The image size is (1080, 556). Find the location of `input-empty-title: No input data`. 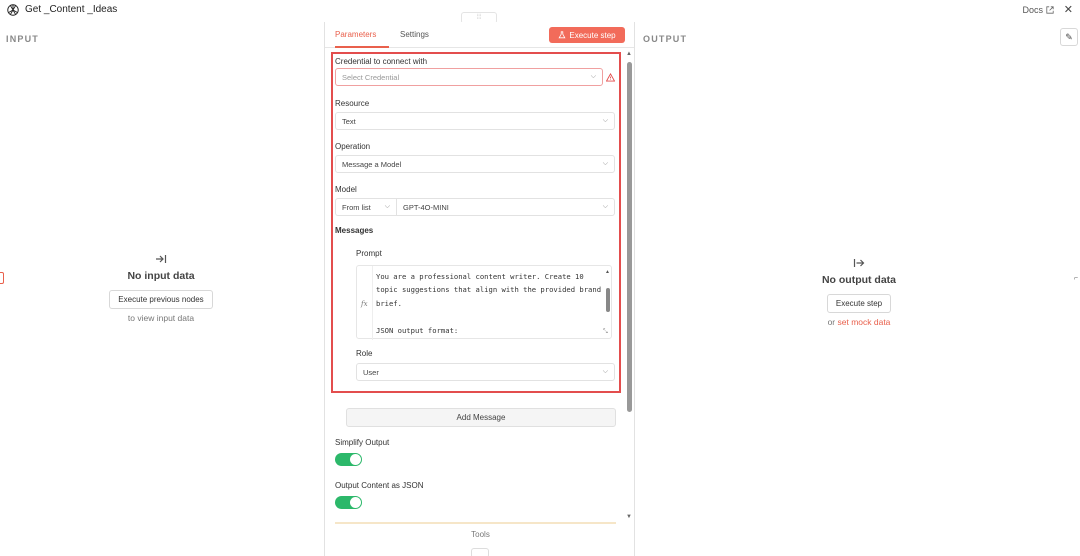

input-empty-title: No input data is located at coordinates (161, 276).